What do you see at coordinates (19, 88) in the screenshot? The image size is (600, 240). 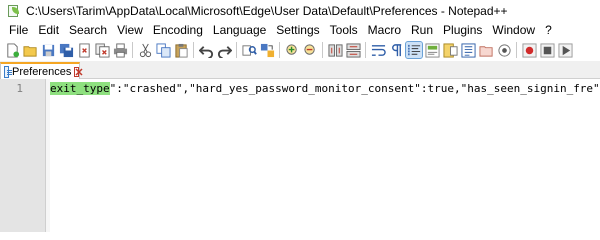 I see `line-number: 1` at bounding box center [19, 88].